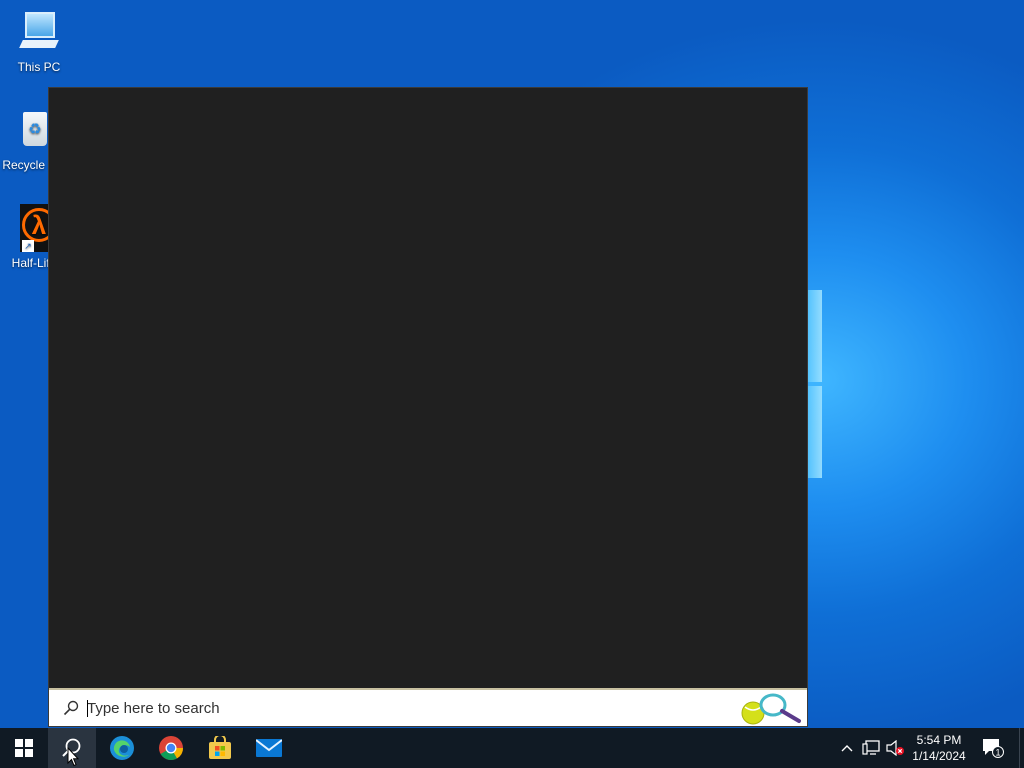 The image size is (1024, 768). I want to click on desktop-icon-label: This PC, so click(39, 67).